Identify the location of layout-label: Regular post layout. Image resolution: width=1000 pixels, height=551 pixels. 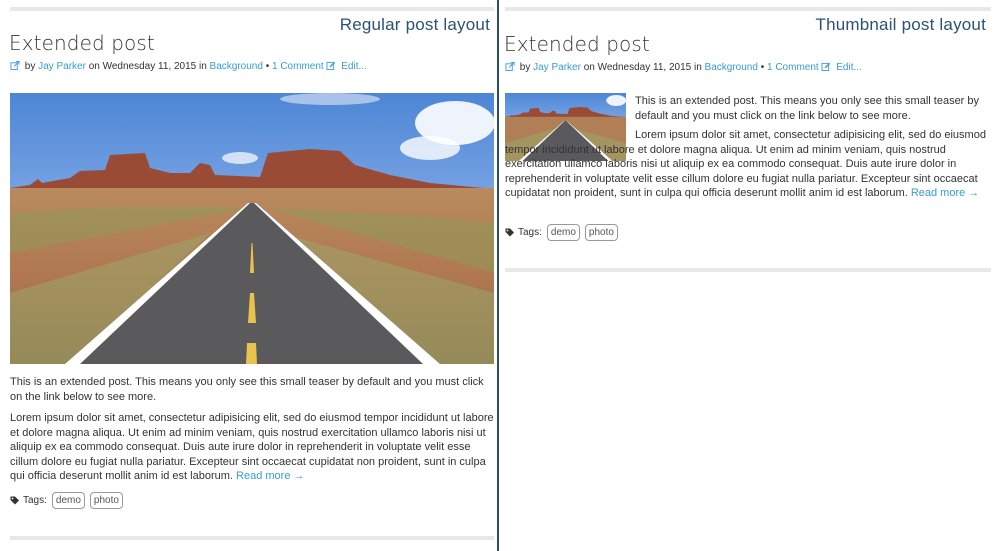
(414, 24).